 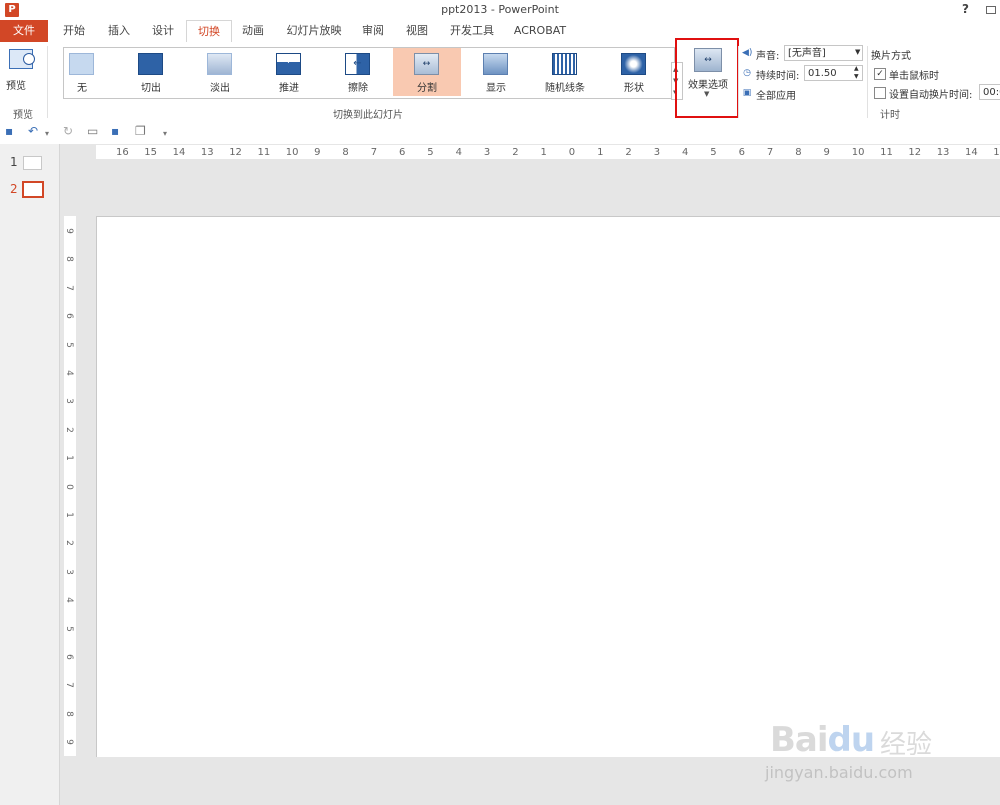 I want to click on spin-down-icon: ▼, so click(x=856, y=76).